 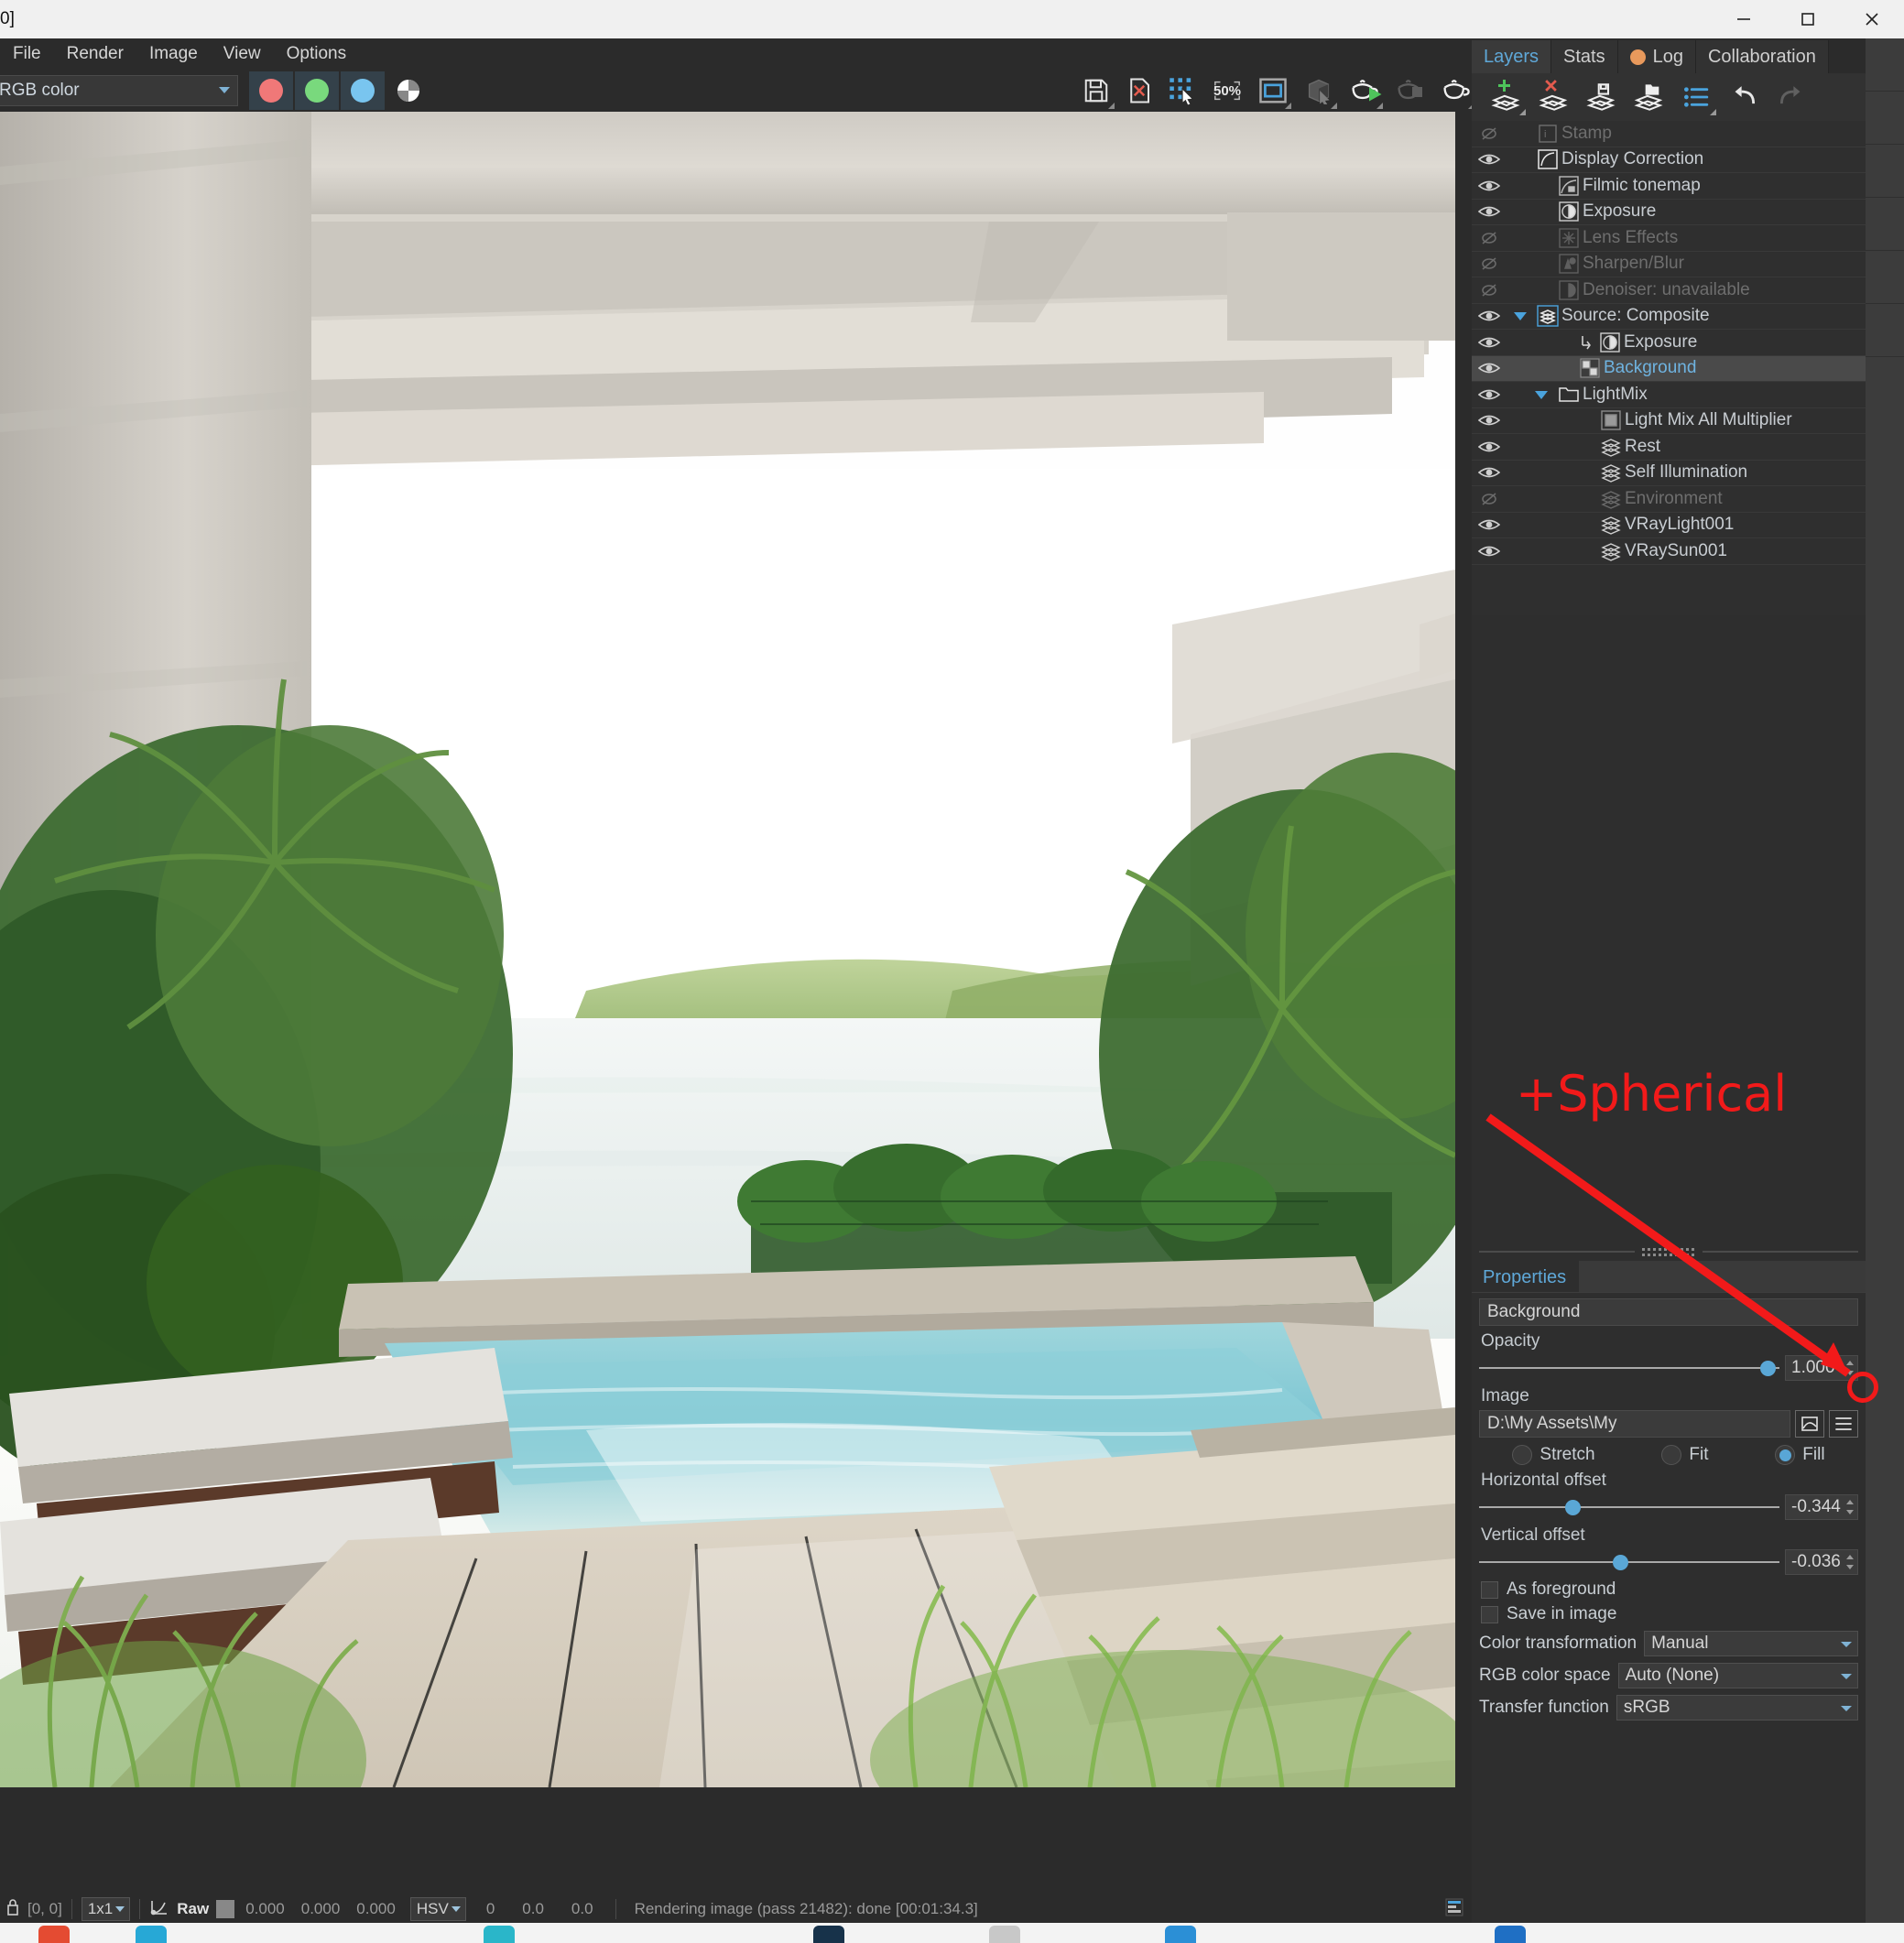 I want to click on panel-splitter, so click(x=1669, y=1251).